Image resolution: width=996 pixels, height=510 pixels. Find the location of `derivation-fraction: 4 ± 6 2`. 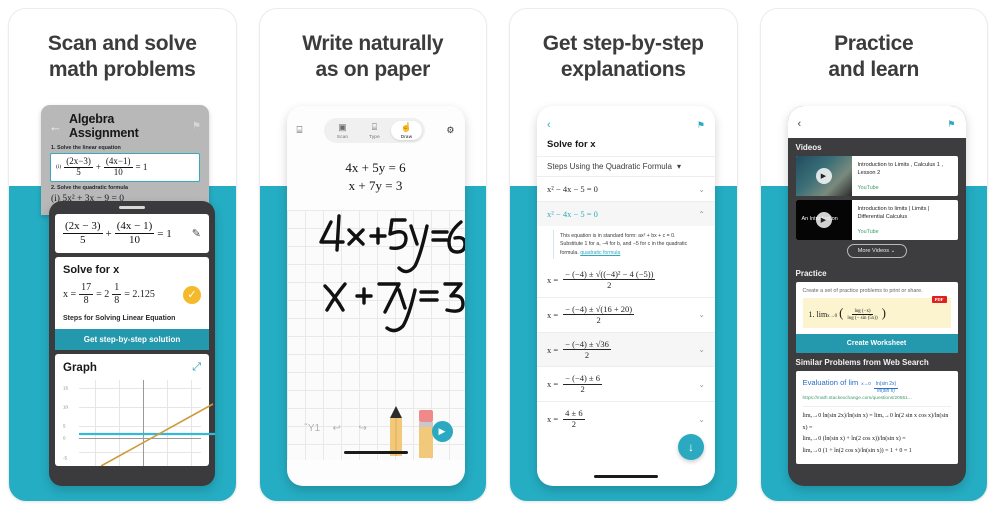

derivation-fraction: 4 ± 6 2 is located at coordinates (574, 419).